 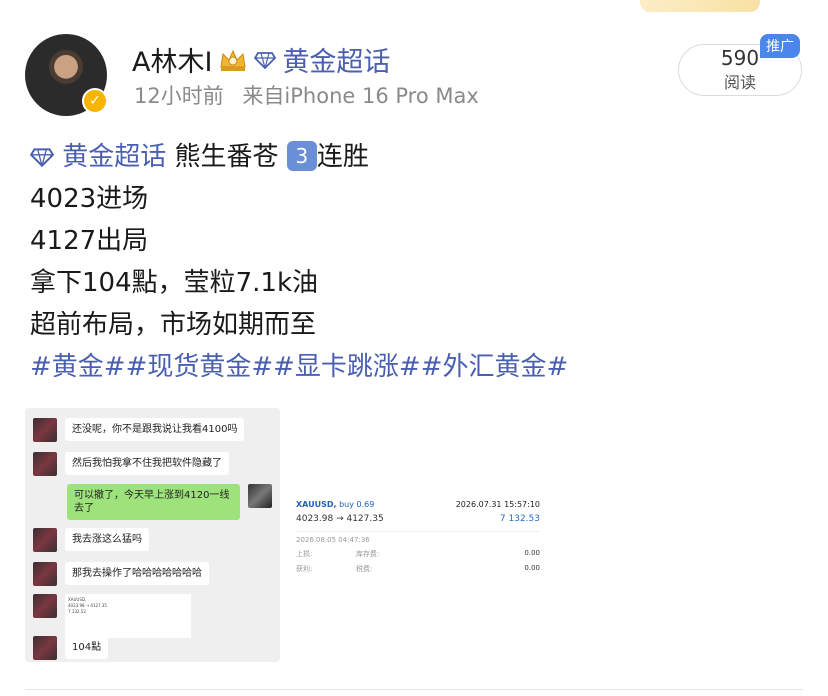 What do you see at coordinates (418, 554) in the screenshot?
I see `trade-row: 上损: 库存费: 0.00` at bounding box center [418, 554].